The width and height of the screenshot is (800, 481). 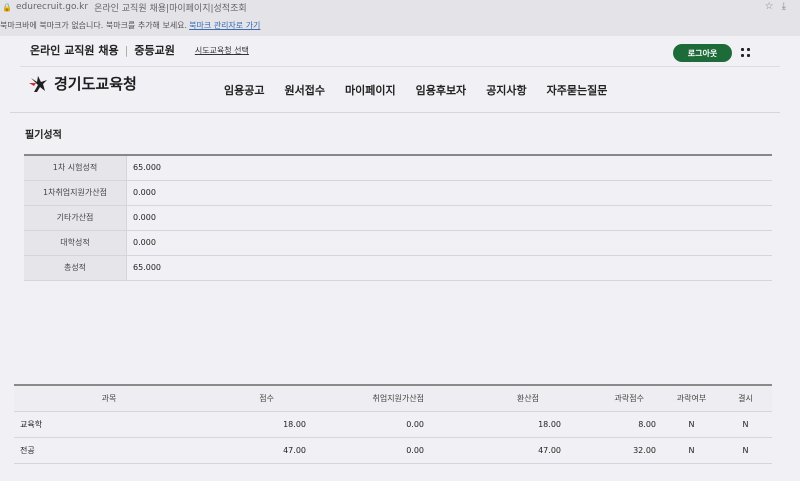 I want to click on subject-converted: 18.00, so click(x=549, y=424).